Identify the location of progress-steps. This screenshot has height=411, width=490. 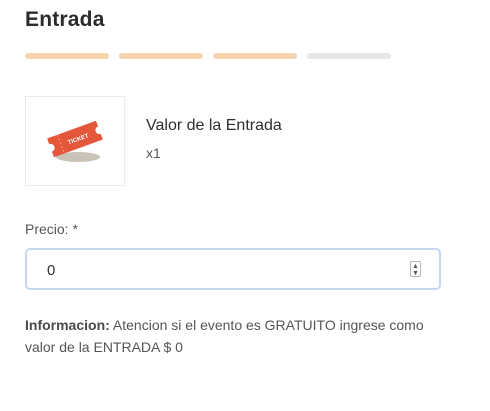
(208, 56).